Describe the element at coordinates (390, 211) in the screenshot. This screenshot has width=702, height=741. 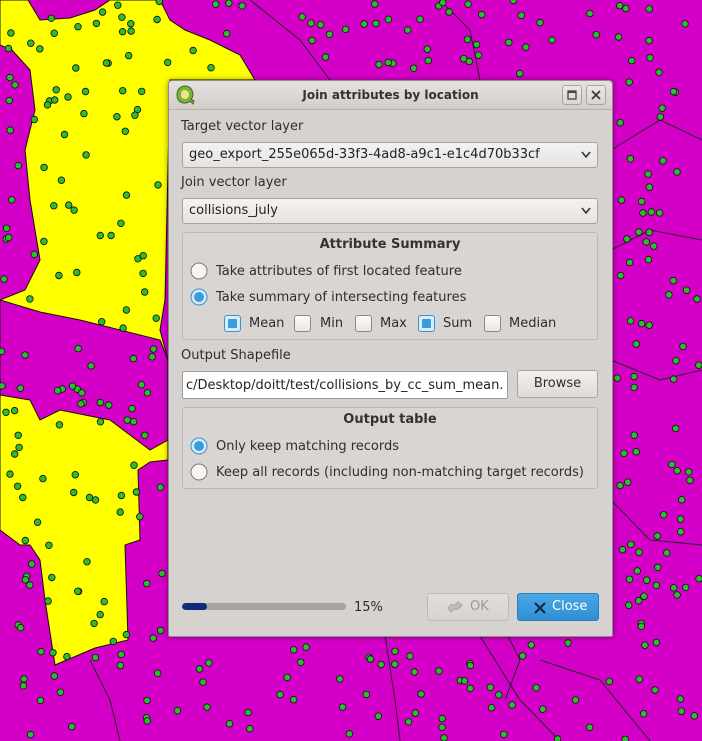
I see `join-layer-combo: collisions_july` at that location.